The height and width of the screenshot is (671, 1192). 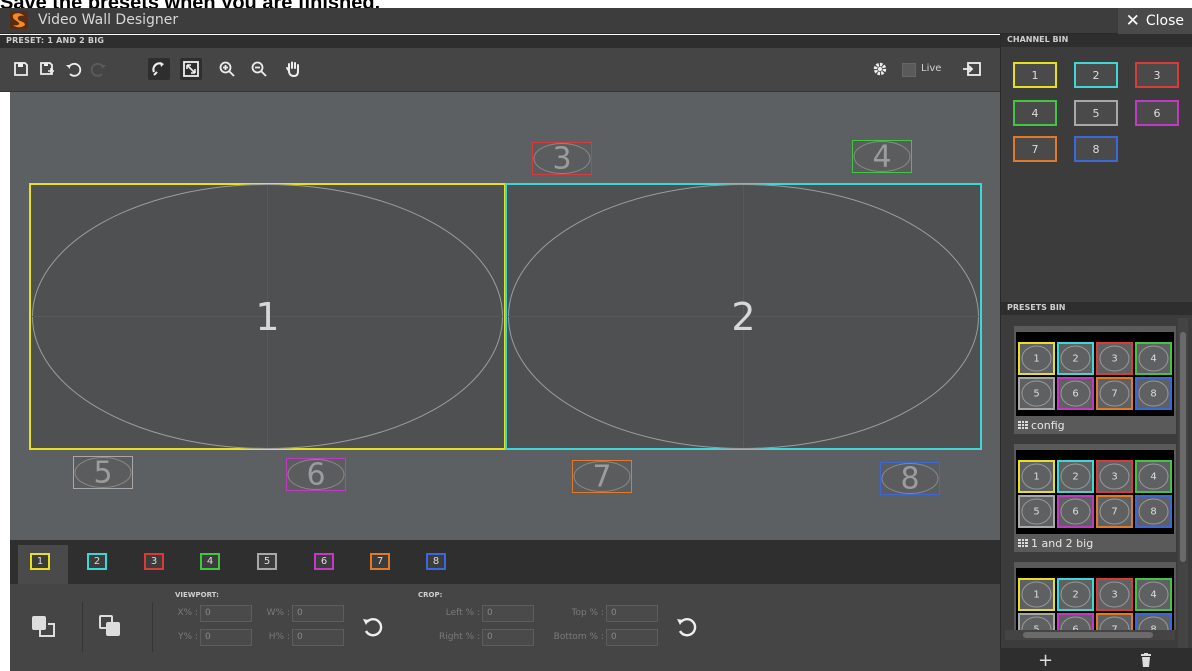 What do you see at coordinates (1095, 498) in the screenshot?
I see `preset-card-1-and-2-big: 1 2 3 4 5 6 7 8 1 and 2 big` at bounding box center [1095, 498].